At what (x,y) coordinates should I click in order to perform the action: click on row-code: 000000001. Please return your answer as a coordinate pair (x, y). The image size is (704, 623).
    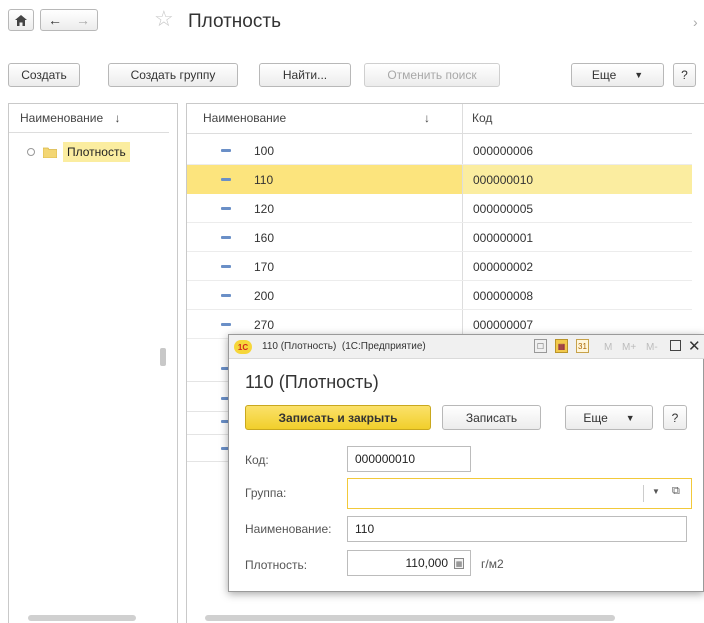
    Looking at the image, I should click on (503, 238).